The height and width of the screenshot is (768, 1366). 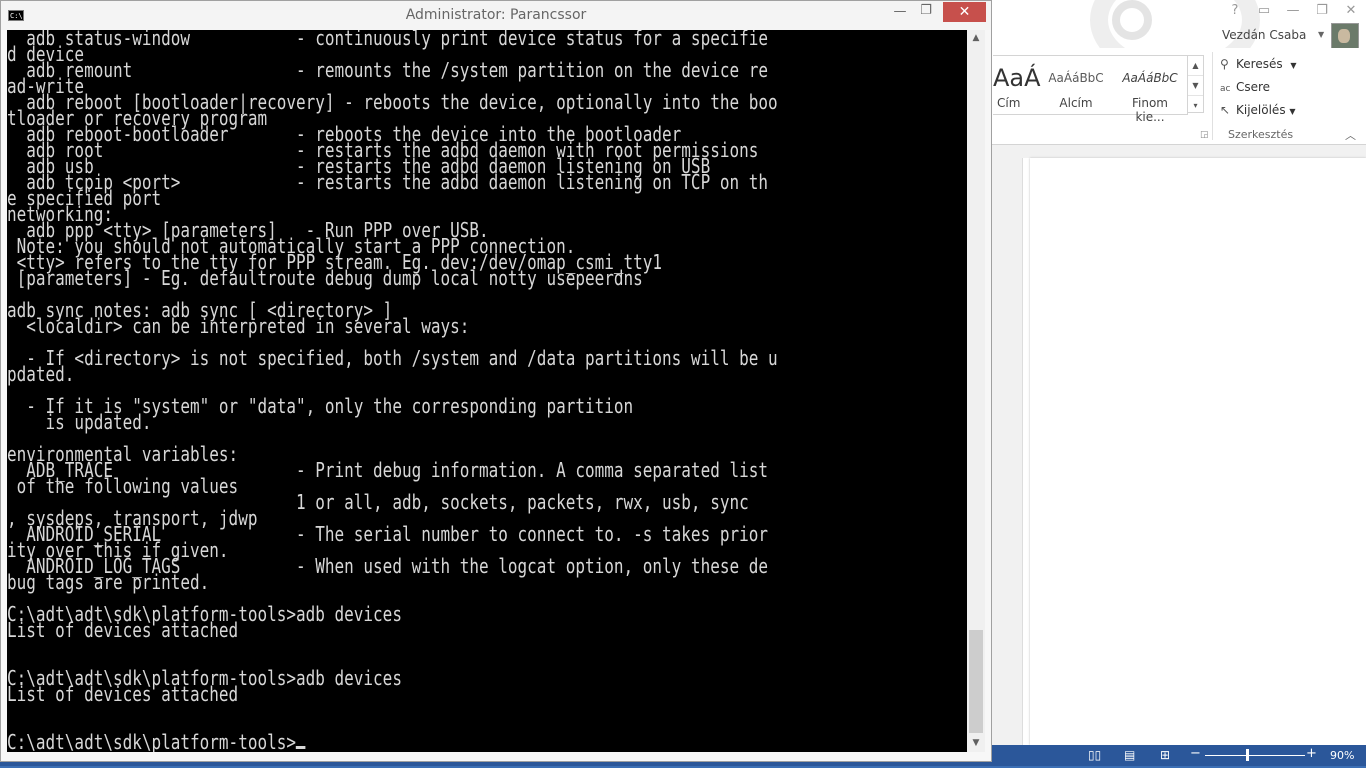 I want to click on console-line: C:\adt\adt\sdk\platform-tools>, so click(x=151, y=741).